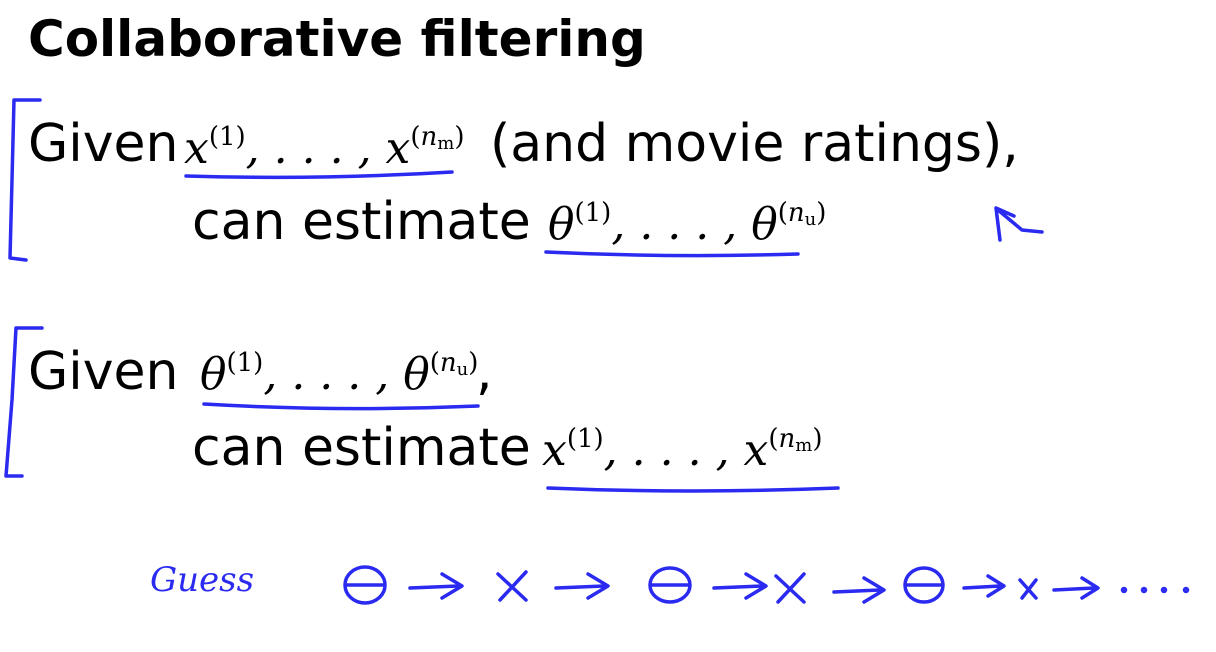 Image resolution: width=1216 pixels, height=652 pixels. I want to click on guess-annotation: Guess, so click(202, 580).